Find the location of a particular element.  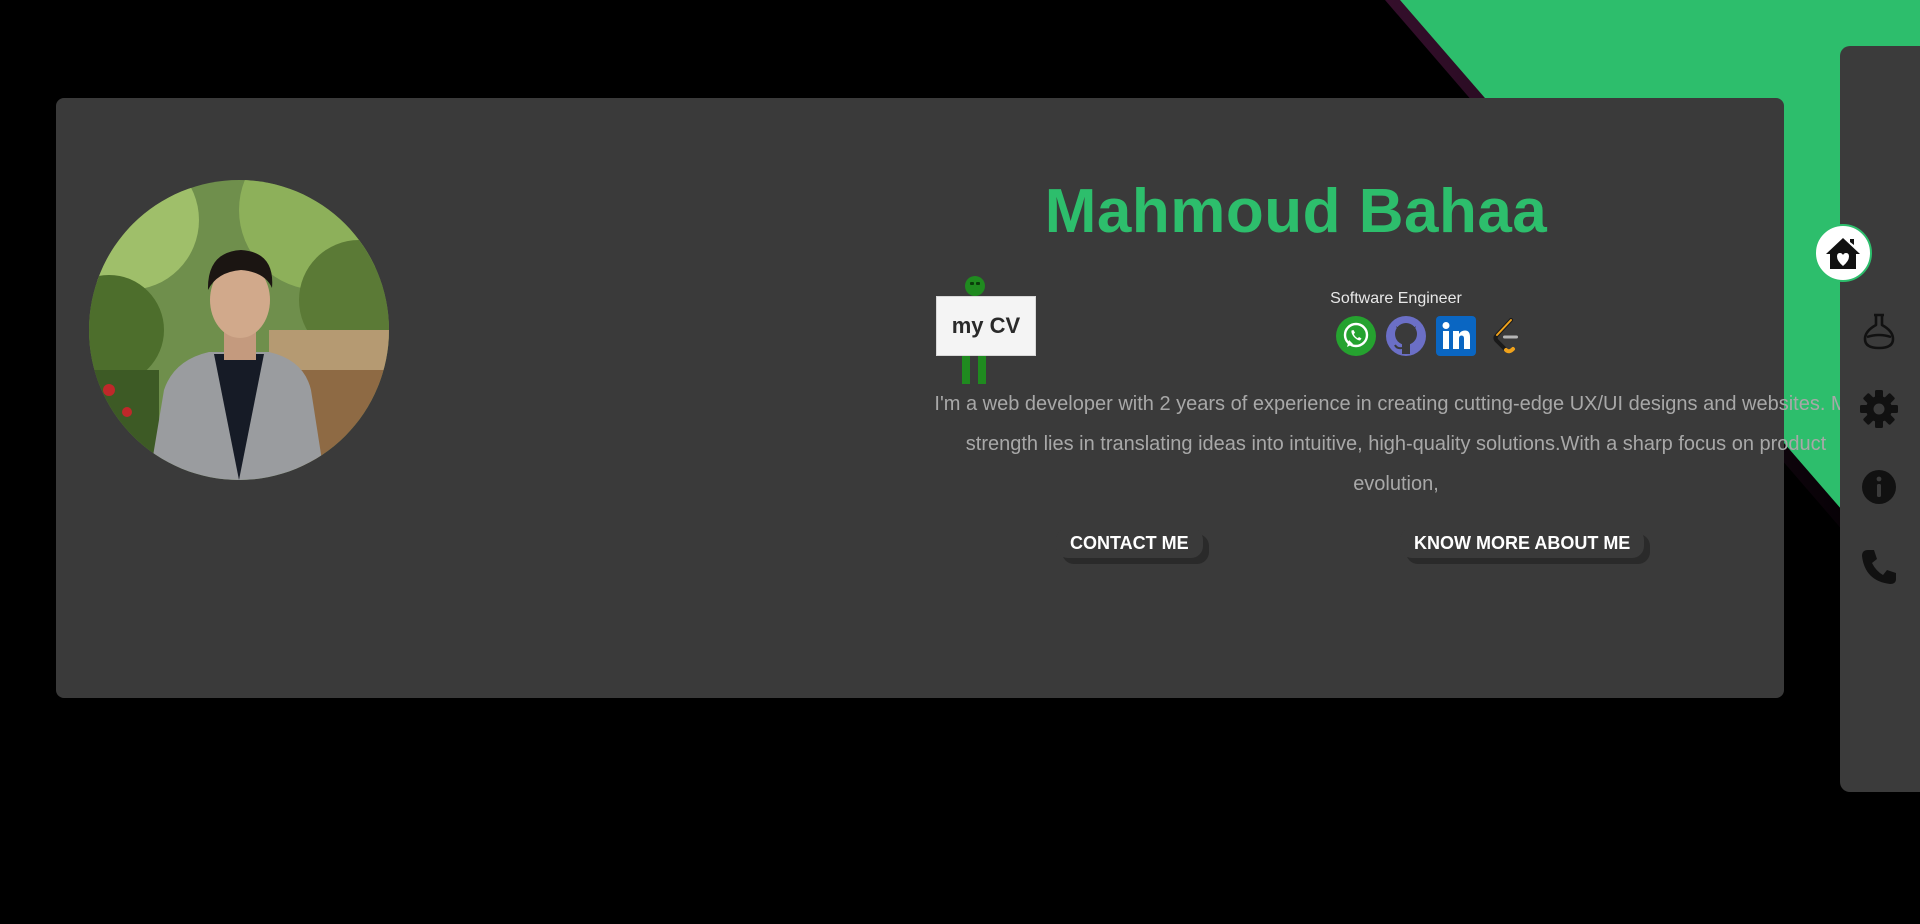

profile-role: Software Engineer is located at coordinates (1396, 298).